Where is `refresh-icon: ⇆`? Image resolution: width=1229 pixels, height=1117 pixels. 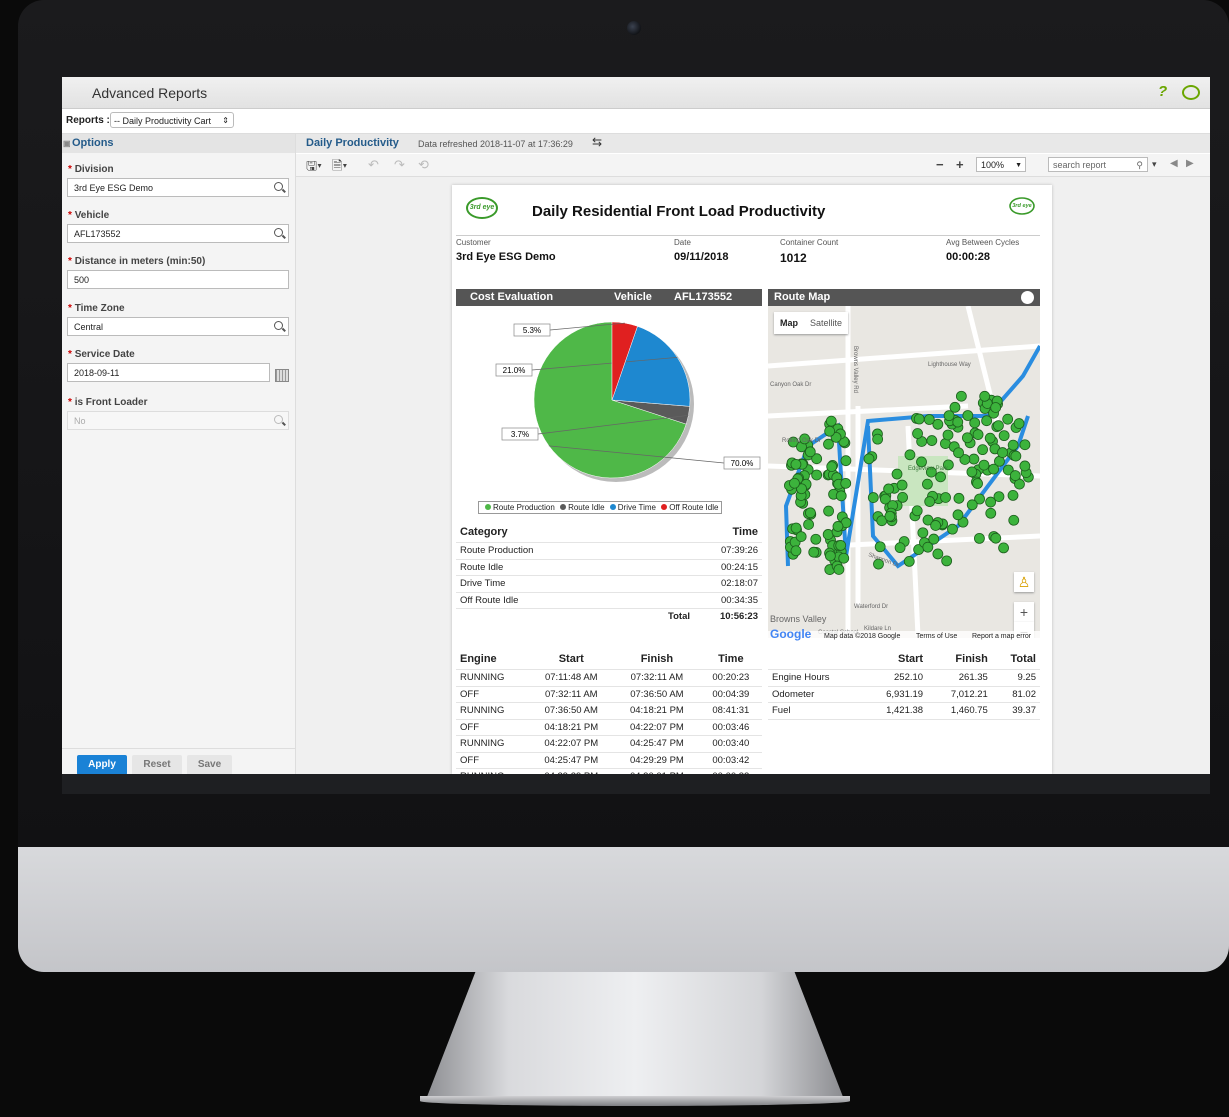 refresh-icon: ⇆ is located at coordinates (597, 142).